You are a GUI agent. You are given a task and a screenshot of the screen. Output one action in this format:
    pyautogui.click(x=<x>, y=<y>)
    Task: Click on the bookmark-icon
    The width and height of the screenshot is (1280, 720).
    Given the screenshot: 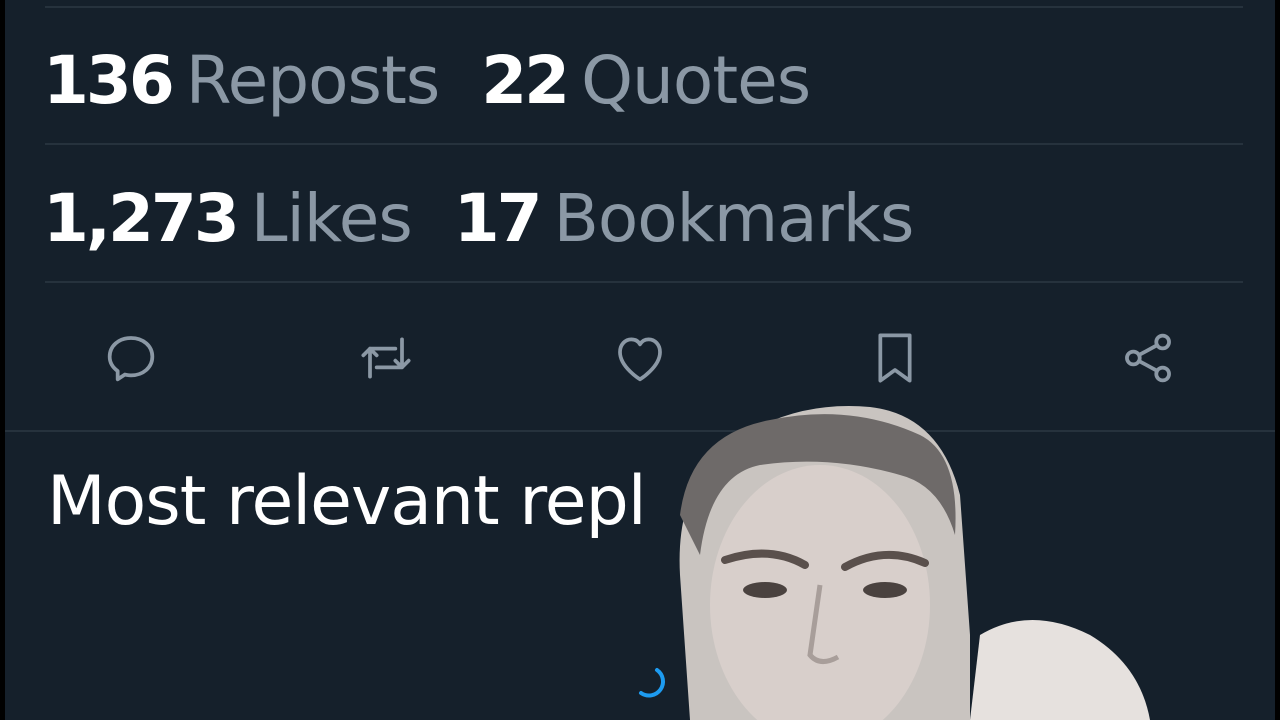 What is the action you would take?
    pyautogui.click(x=895, y=358)
    